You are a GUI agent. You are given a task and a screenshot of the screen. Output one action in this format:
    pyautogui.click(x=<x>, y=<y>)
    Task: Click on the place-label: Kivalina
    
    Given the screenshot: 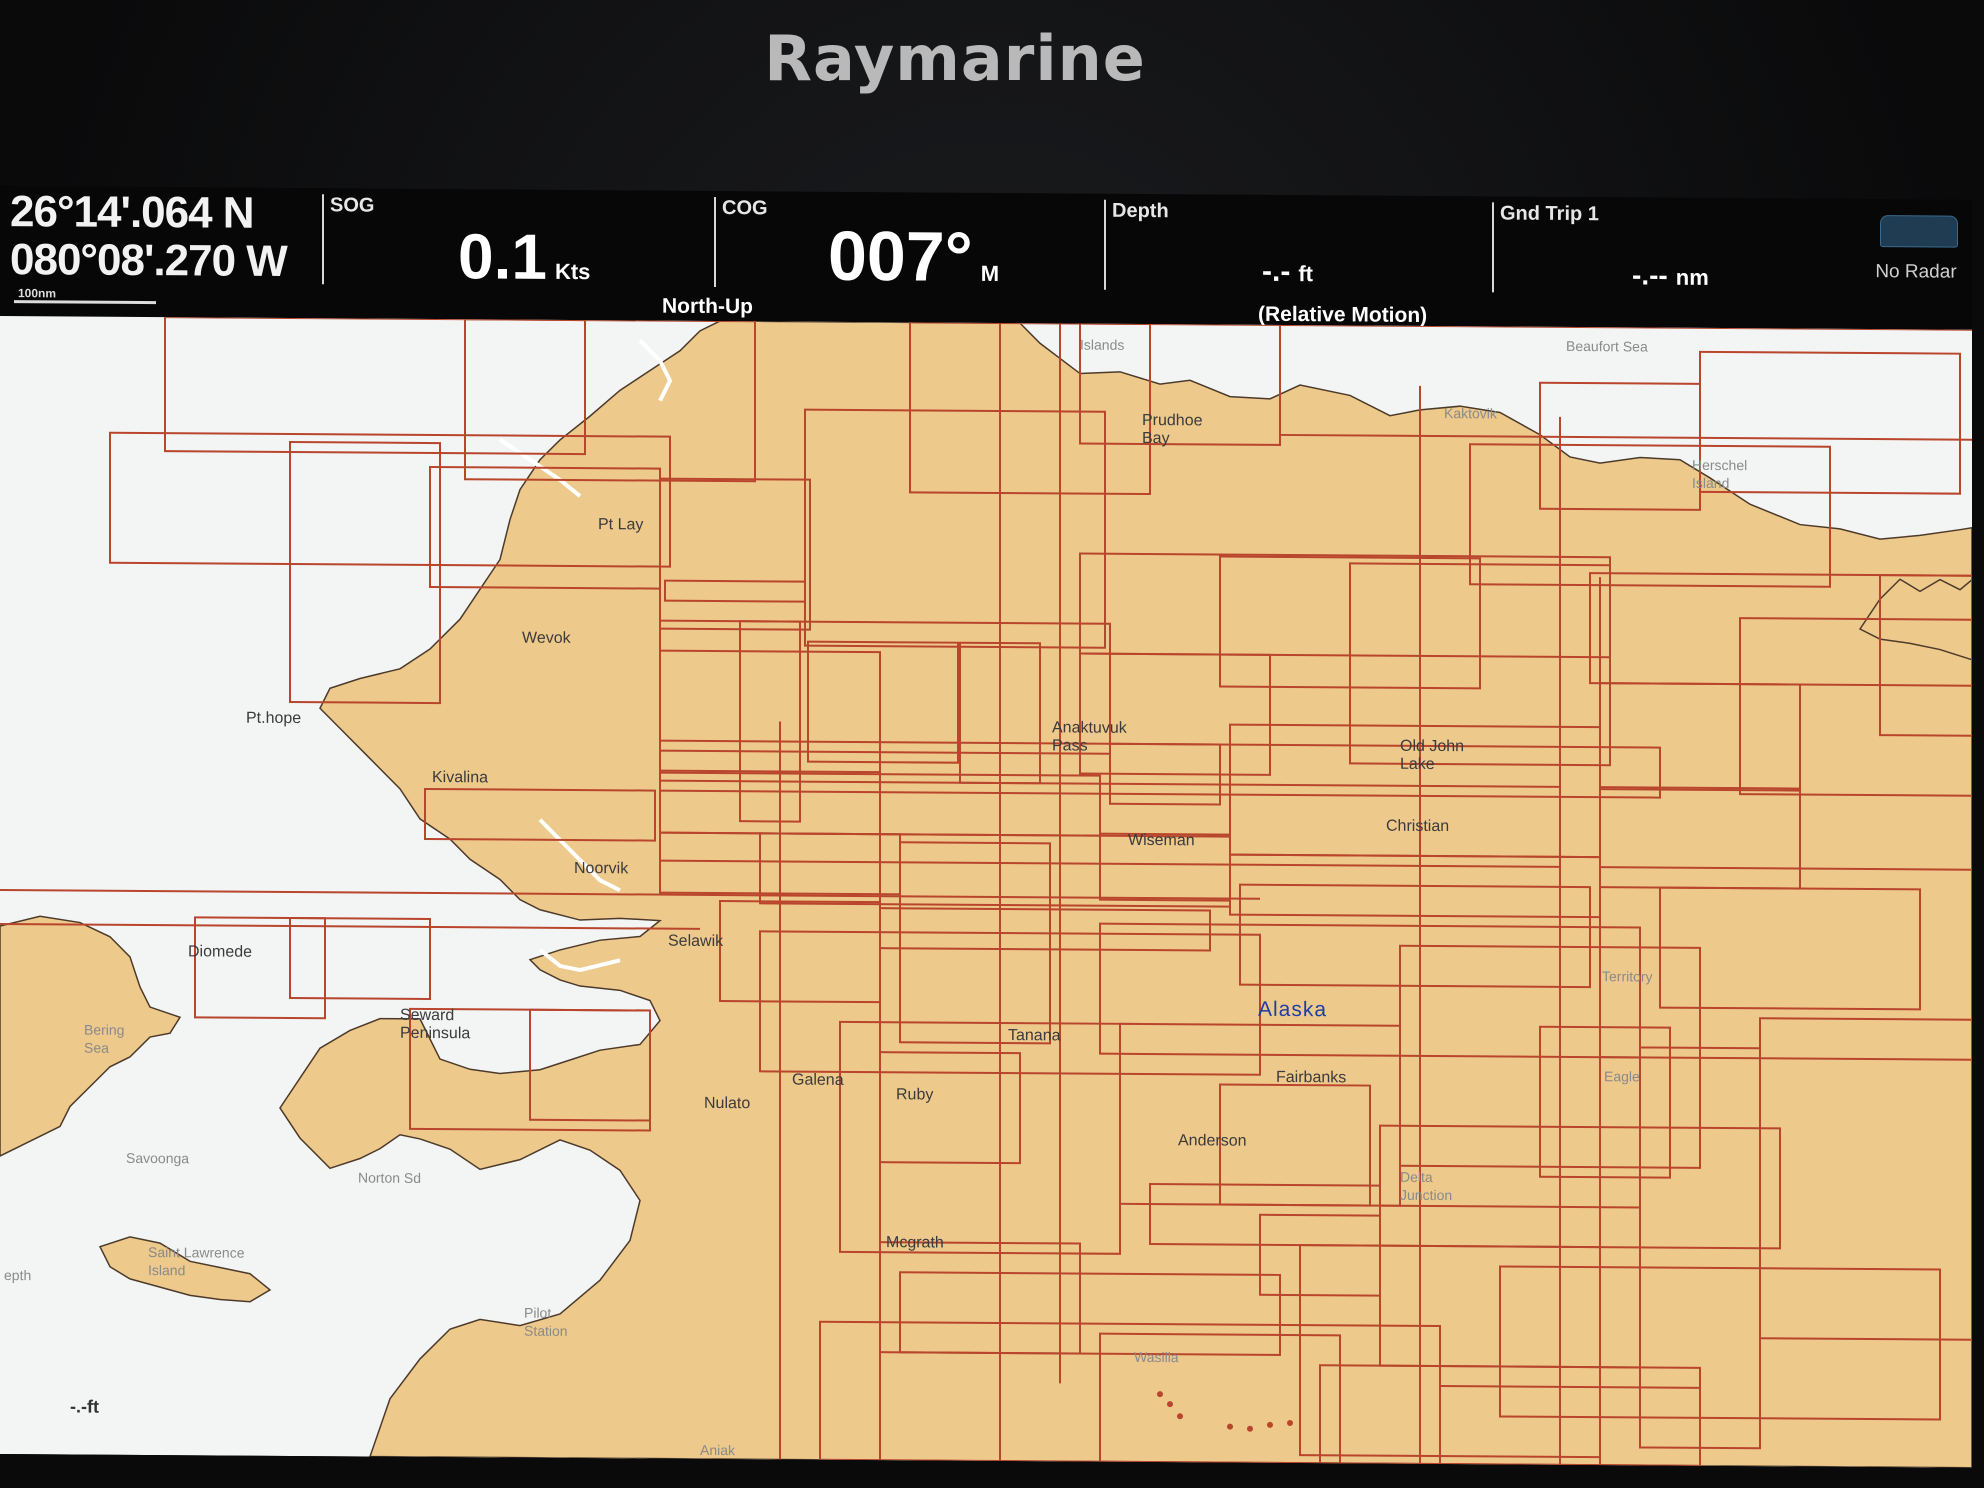 What is the action you would take?
    pyautogui.click(x=460, y=778)
    